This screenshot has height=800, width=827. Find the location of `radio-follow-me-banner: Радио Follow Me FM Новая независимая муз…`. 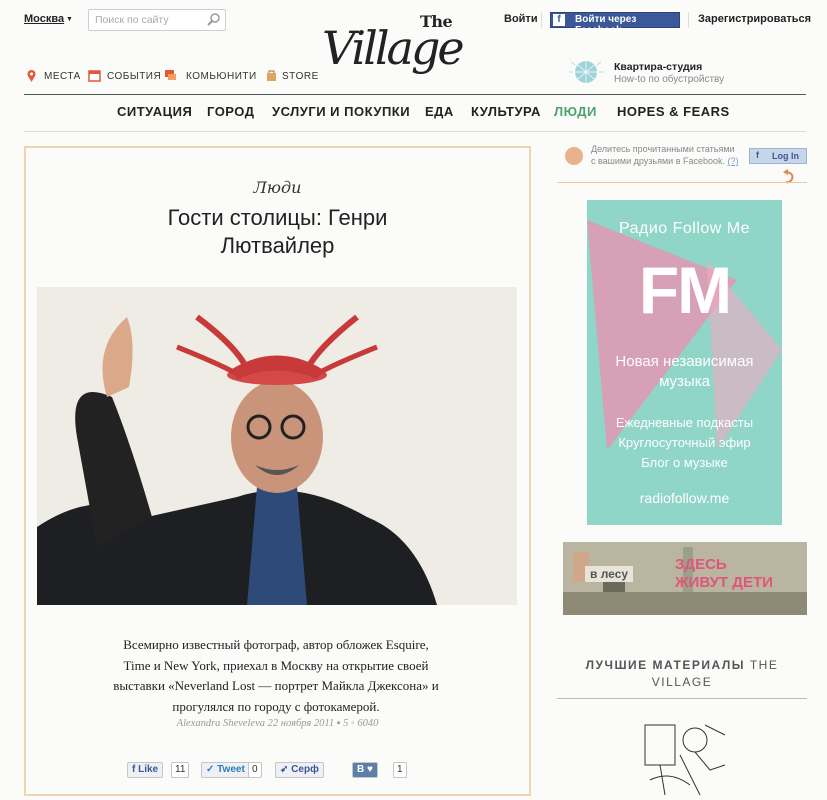

radio-follow-me-banner: Радио Follow Me FM Новая независимая муз… is located at coordinates (684, 362).